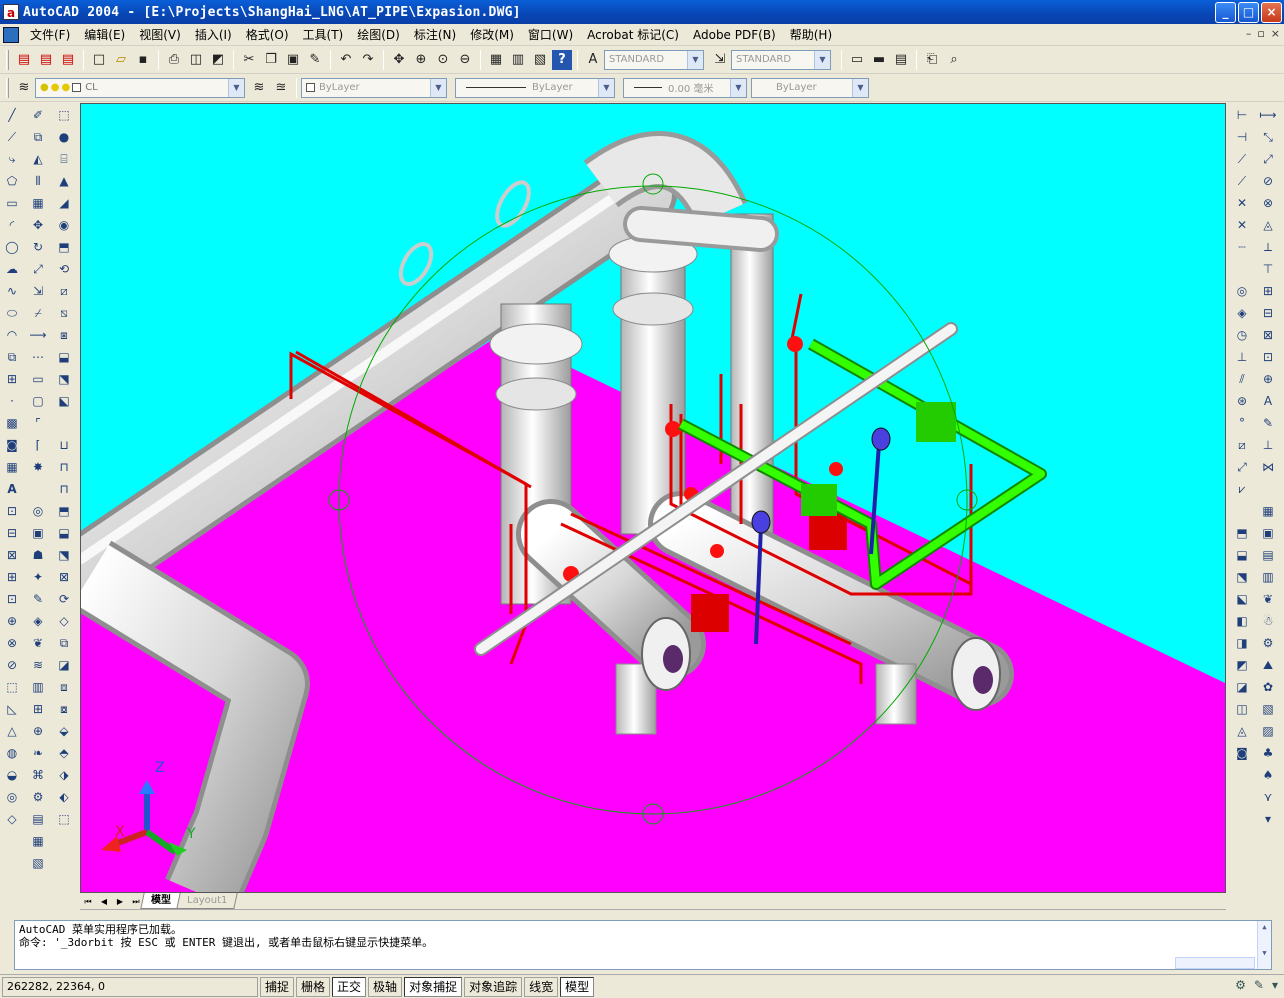 This screenshot has width=1284, height=998. What do you see at coordinates (496, 60) in the screenshot?
I see `properties-icon: ▦` at bounding box center [496, 60].